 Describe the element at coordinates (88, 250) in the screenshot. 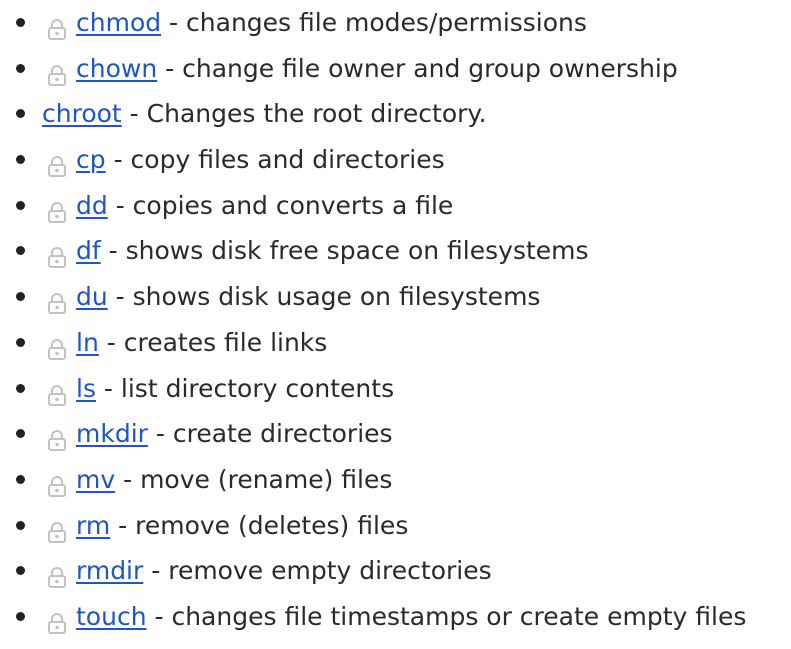

I see `command-link: df` at that location.